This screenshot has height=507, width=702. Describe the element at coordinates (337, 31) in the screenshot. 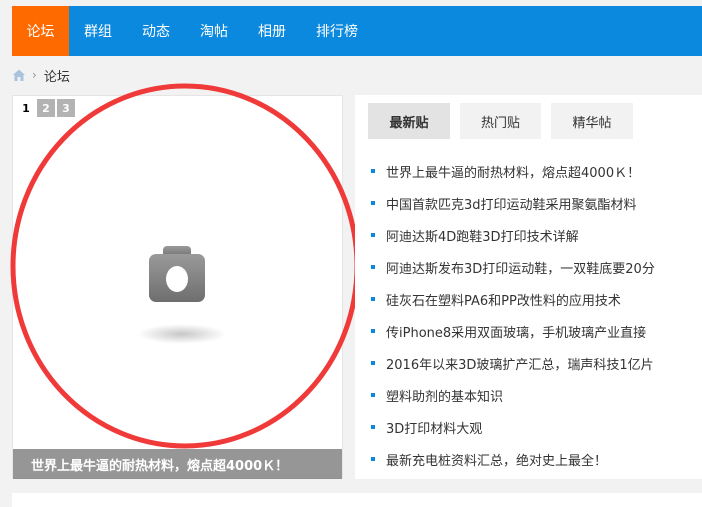

I see `nav-item-rankings: 排行榜` at that location.